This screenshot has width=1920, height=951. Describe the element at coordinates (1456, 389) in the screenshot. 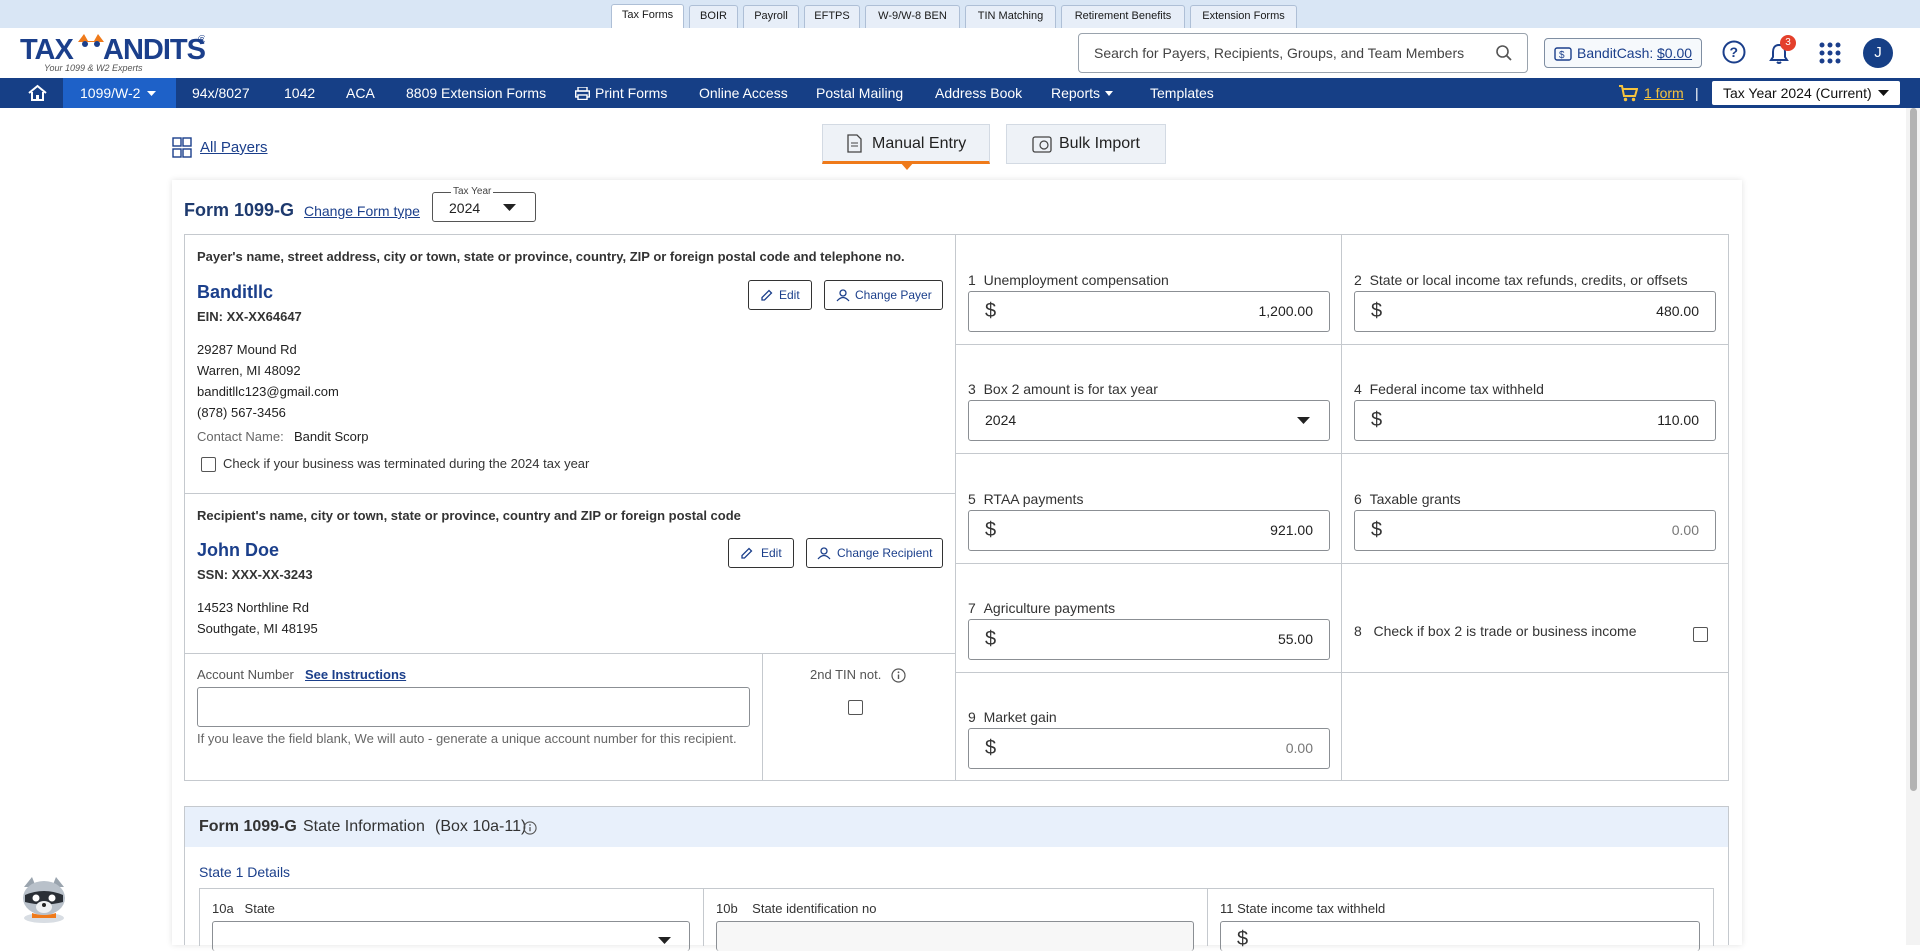

I see `box4-text: Federal income tax withheld` at that location.